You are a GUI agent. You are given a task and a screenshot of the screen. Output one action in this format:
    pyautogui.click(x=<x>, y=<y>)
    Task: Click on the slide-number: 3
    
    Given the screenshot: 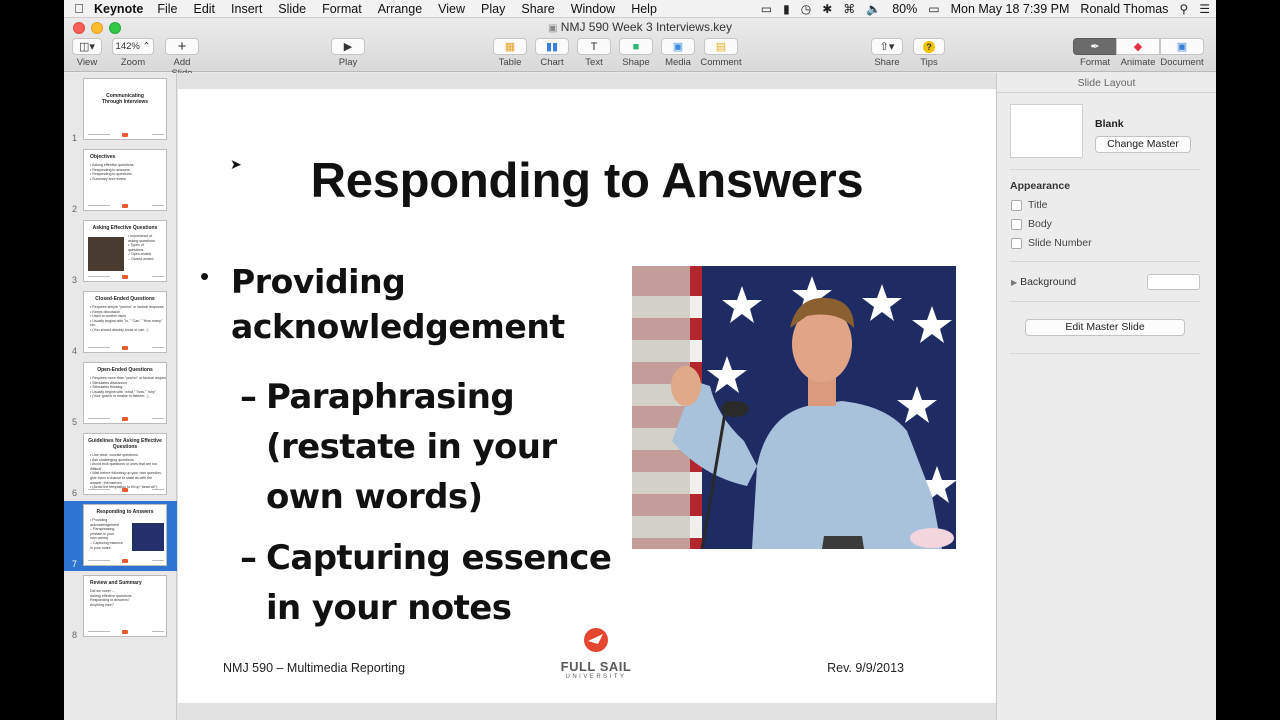 What is the action you would take?
    pyautogui.click(x=75, y=280)
    